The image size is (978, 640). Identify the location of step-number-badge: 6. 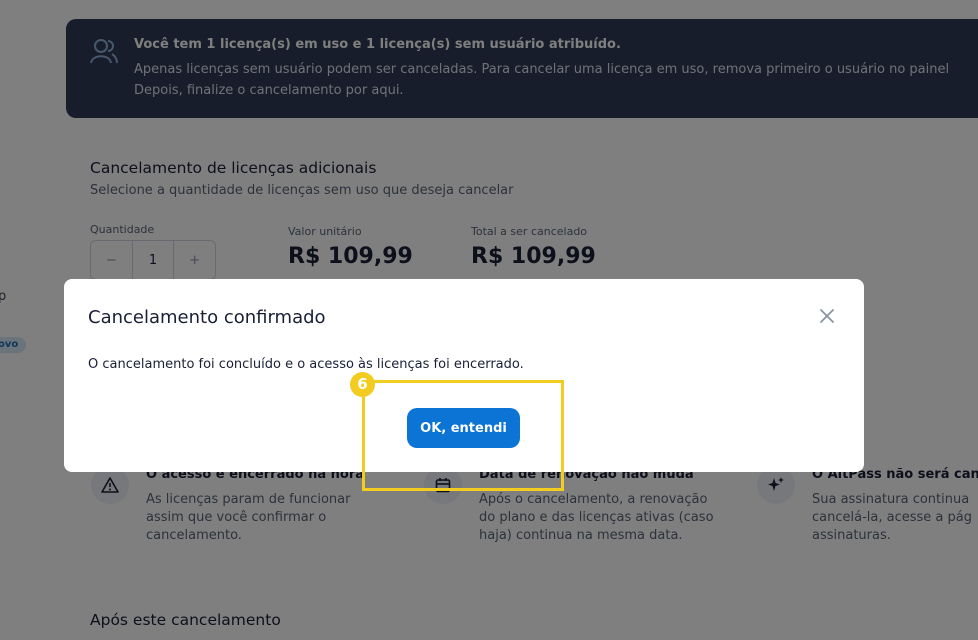
(362, 384).